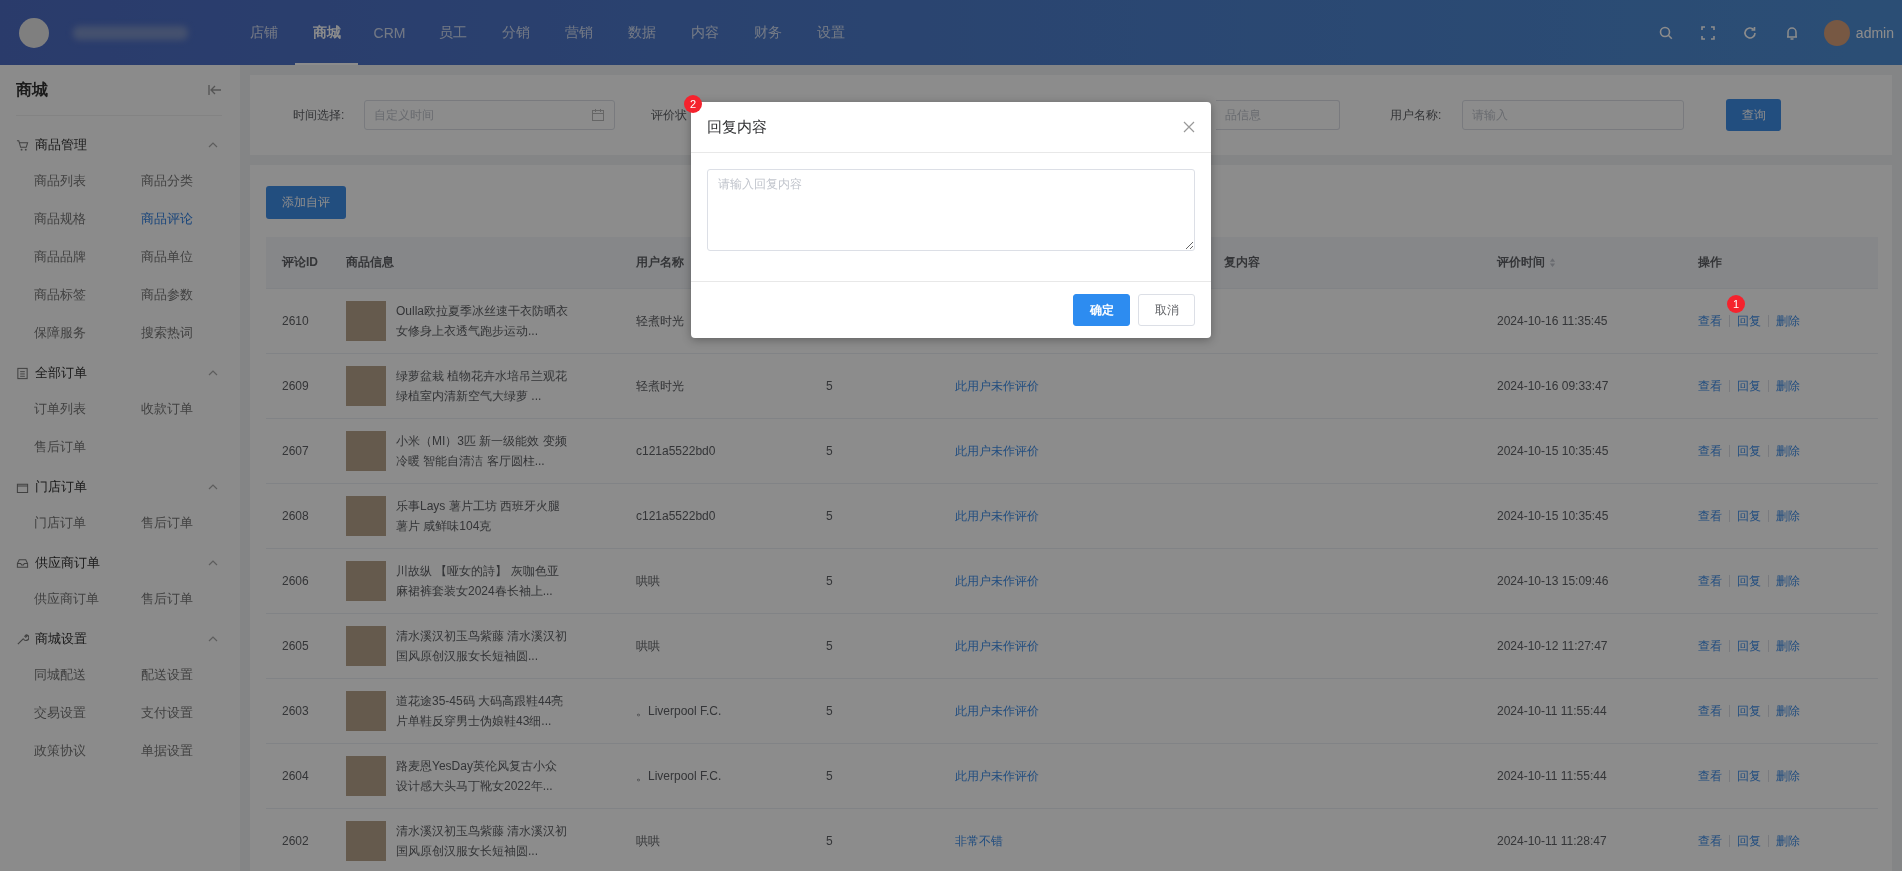  I want to click on table-cell-text: 哄哄, so click(648, 646).